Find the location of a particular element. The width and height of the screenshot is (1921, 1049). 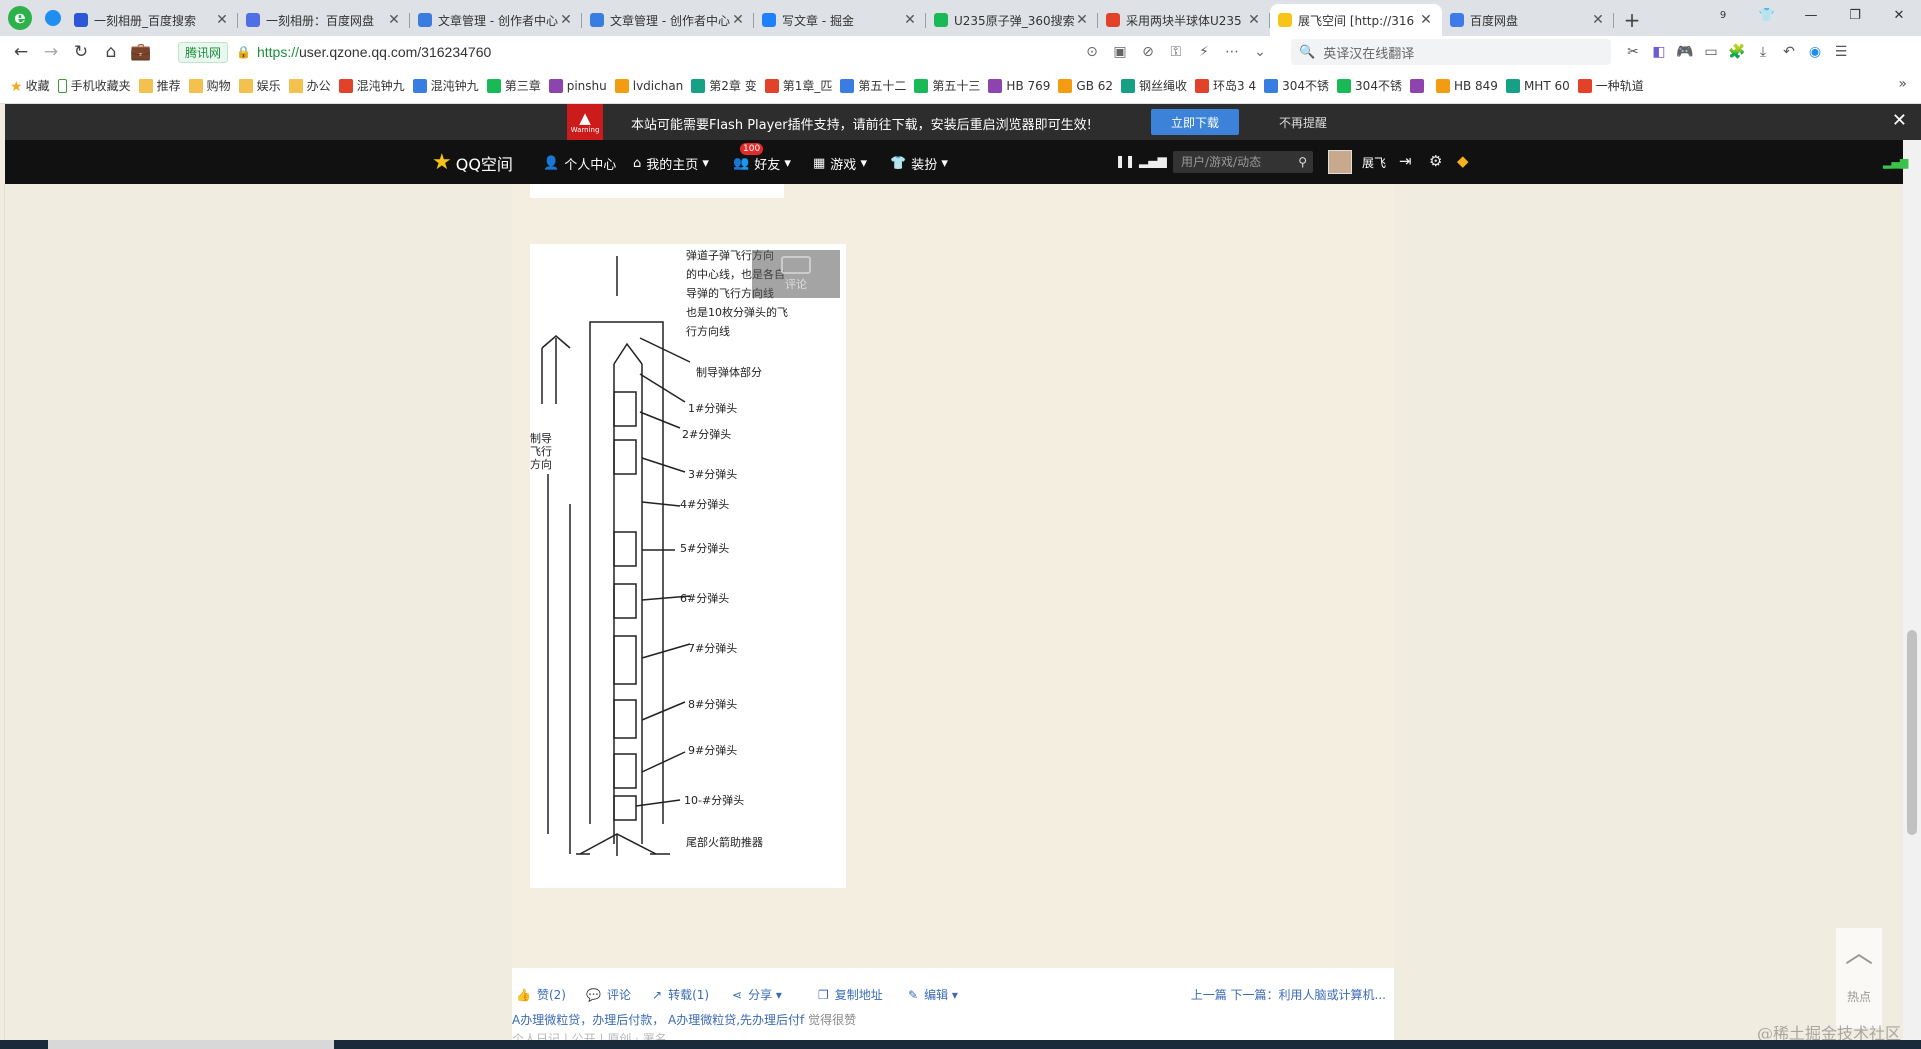

image-comment-button: 评论 is located at coordinates (796, 274).